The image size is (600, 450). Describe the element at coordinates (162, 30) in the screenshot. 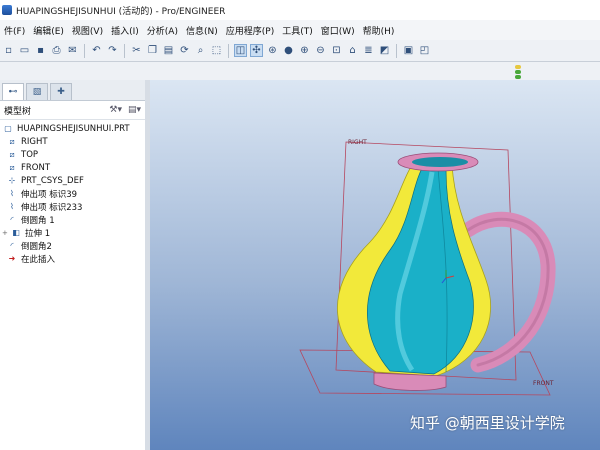

I see `menu-analysis: 分析(A)` at that location.